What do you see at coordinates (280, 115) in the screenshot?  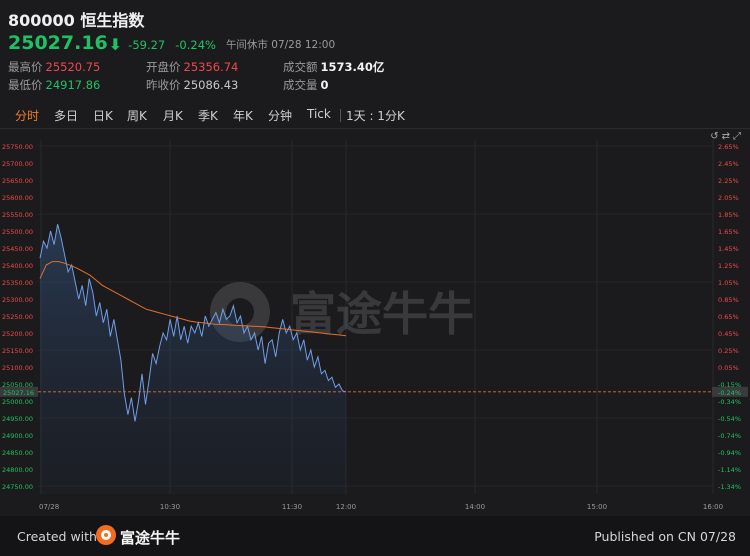 I see `tab-minute: 分钟` at bounding box center [280, 115].